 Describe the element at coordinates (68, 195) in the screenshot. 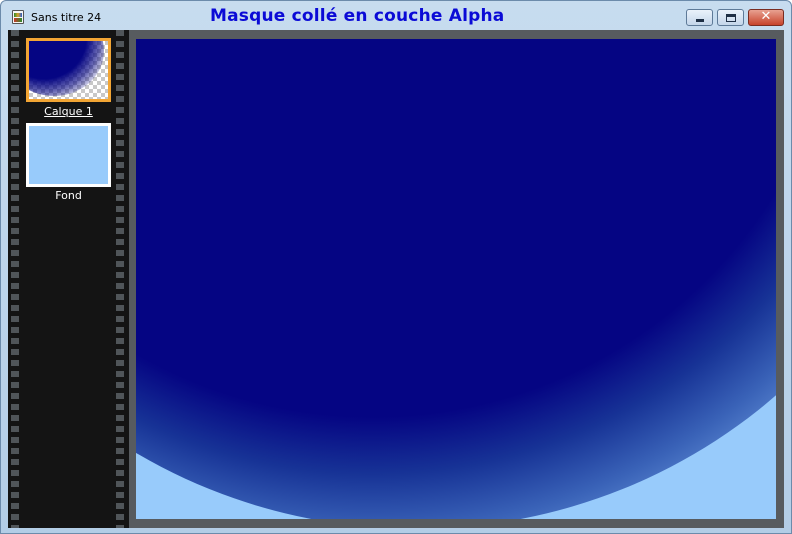

I see `layer-label-fond: Fond` at that location.